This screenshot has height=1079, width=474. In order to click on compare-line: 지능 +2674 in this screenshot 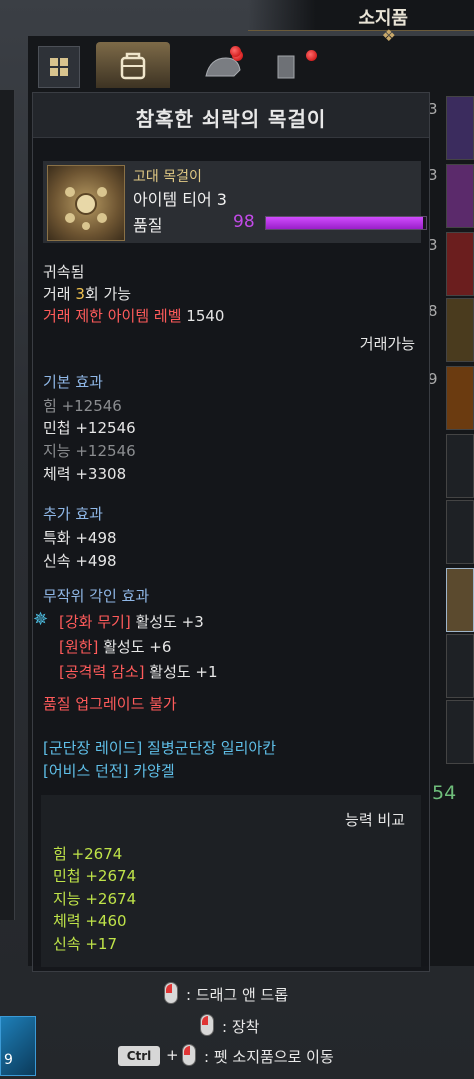, I will do `click(95, 899)`.